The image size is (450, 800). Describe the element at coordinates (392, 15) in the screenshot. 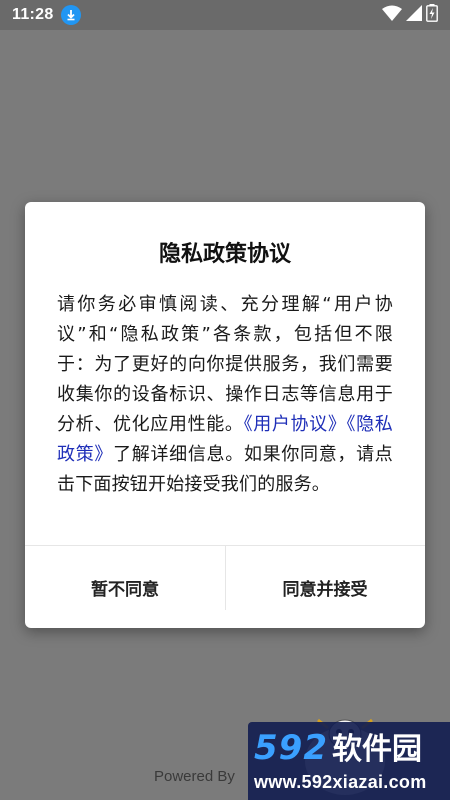

I see `wifi-icon` at that location.